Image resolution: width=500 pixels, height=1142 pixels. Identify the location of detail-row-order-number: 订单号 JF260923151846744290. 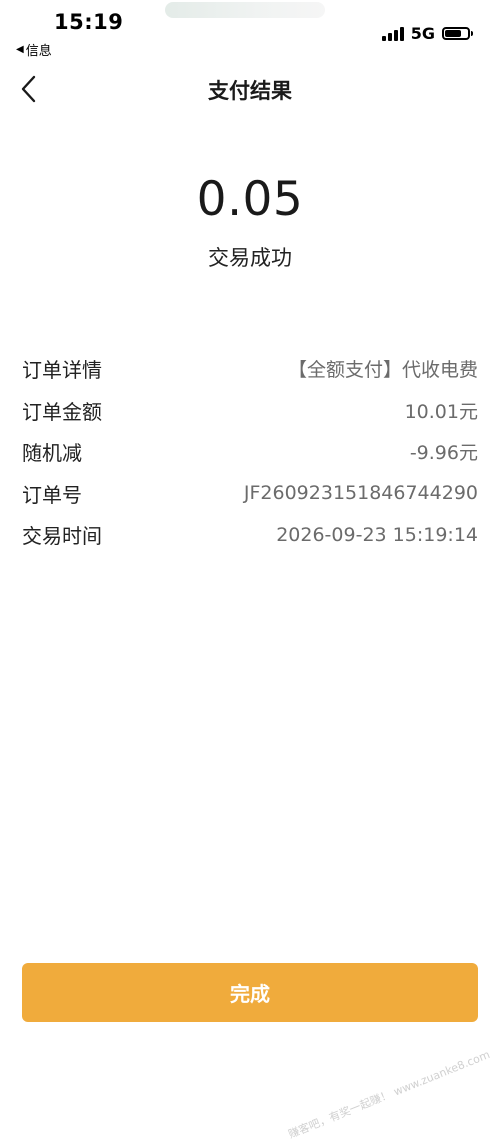
(250, 494).